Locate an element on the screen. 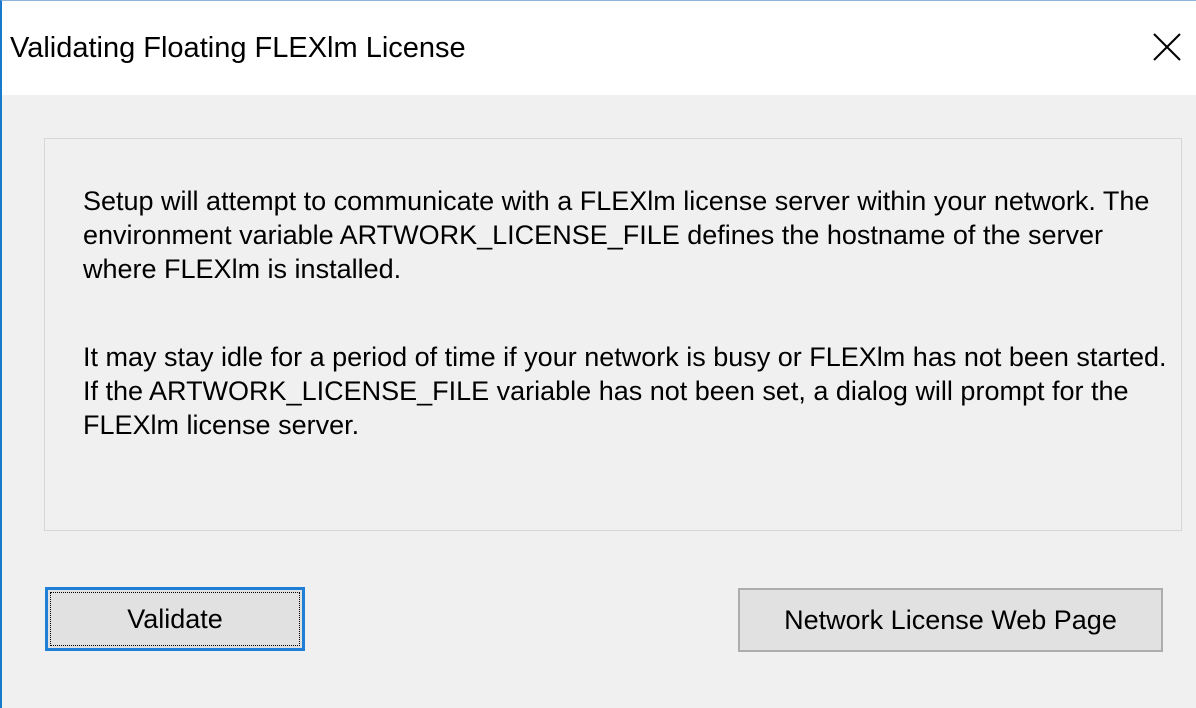  validate-button: Validate is located at coordinates (175, 619).